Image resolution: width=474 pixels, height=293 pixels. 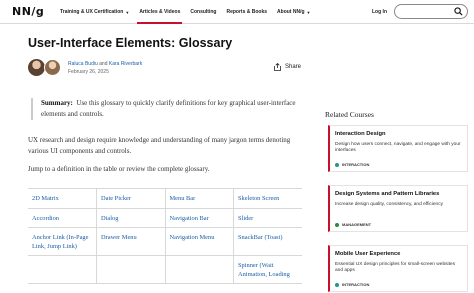 I want to click on nav-reports-books: Reports & Books, so click(x=246, y=12).